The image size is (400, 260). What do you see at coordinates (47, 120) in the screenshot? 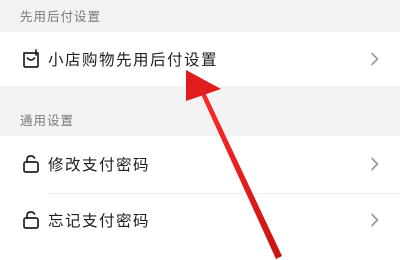
I see `section-label-general: 通用设置` at bounding box center [47, 120].